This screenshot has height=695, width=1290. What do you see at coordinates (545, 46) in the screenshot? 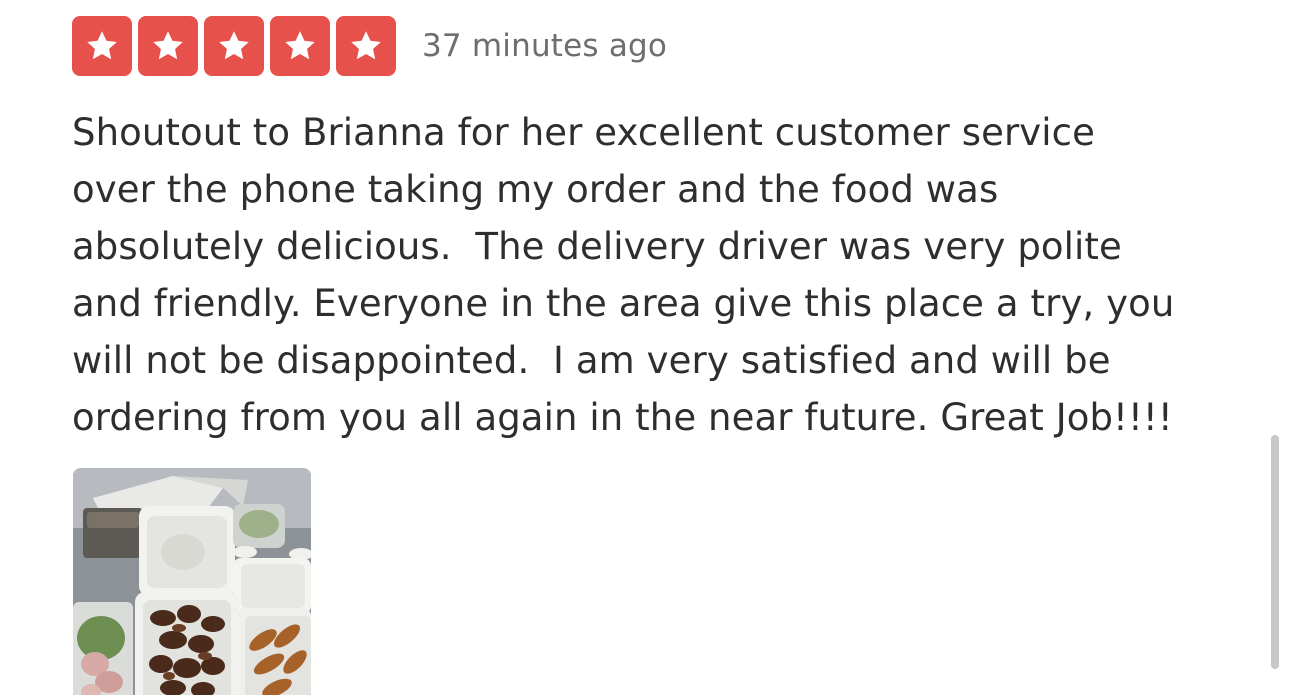
I see `review-timestamp: 37 minutes ago` at bounding box center [545, 46].